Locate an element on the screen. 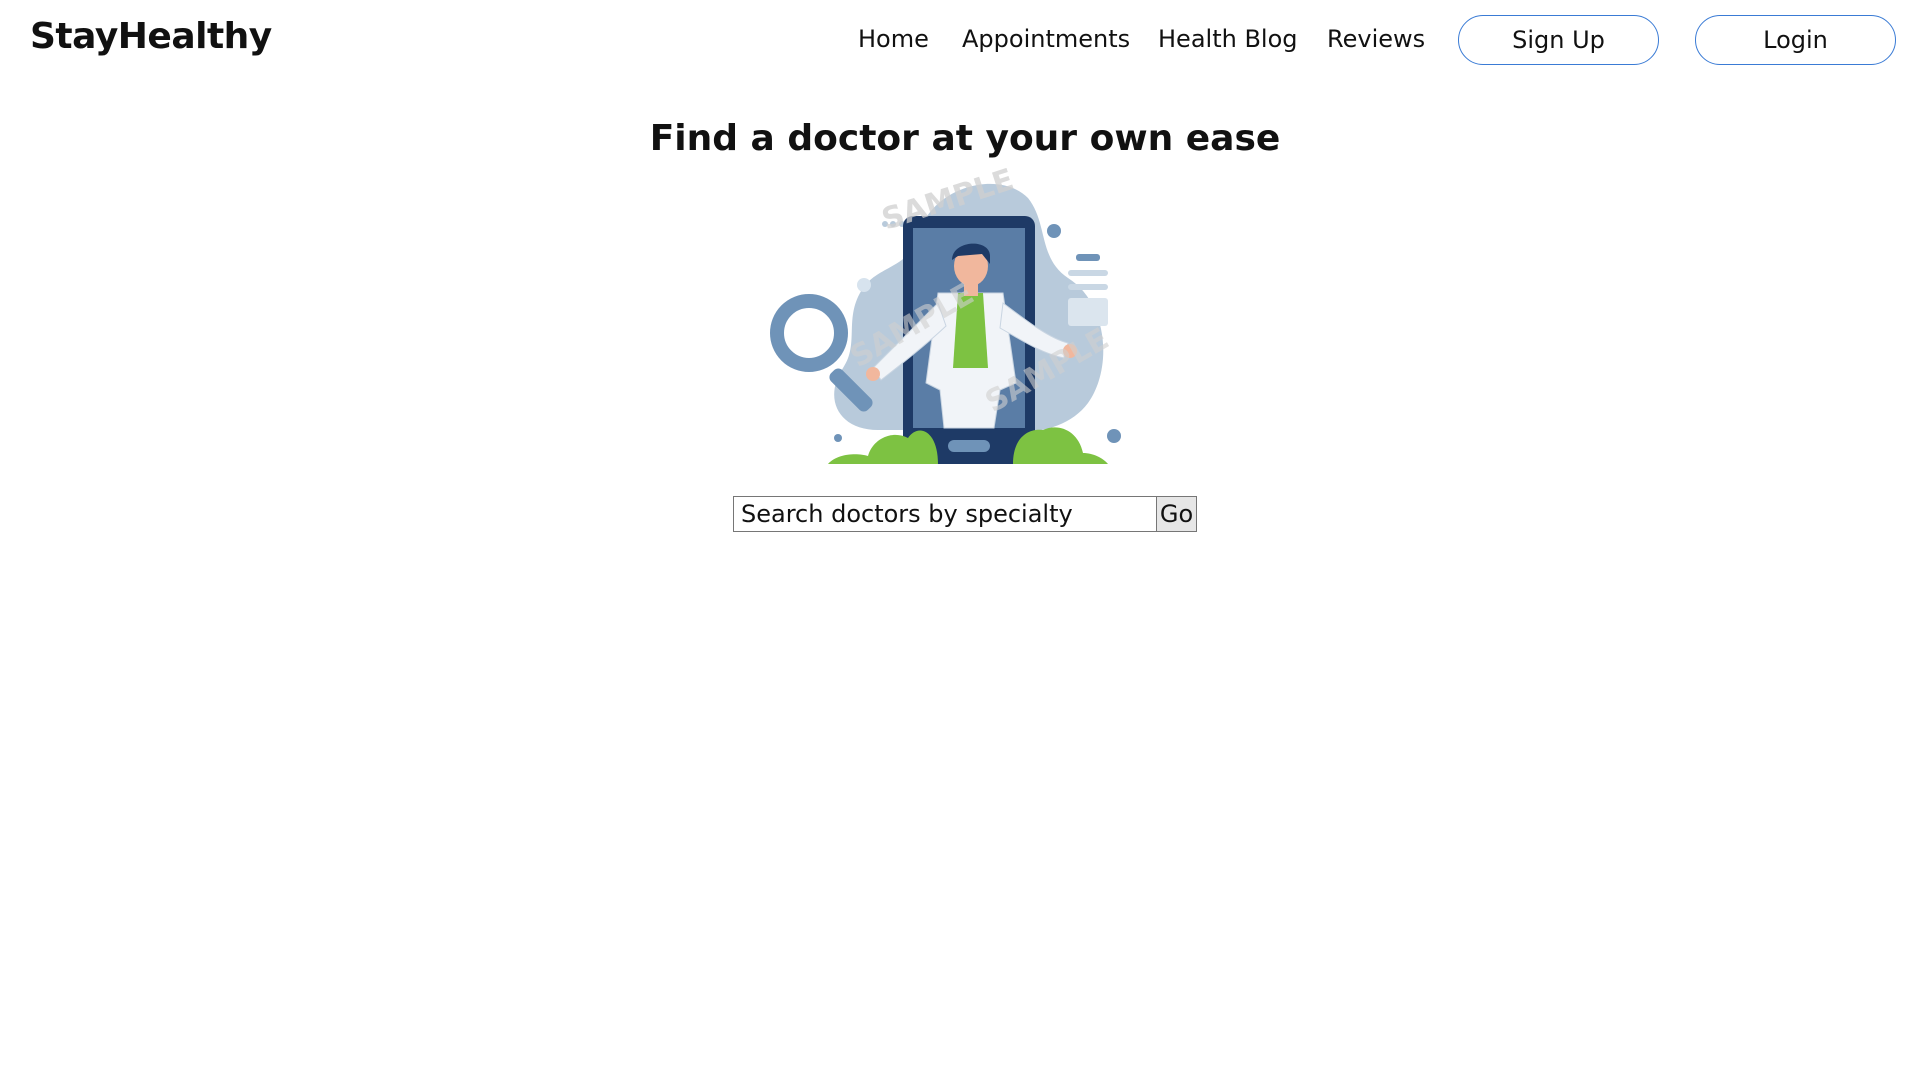 The width and height of the screenshot is (1920, 1080). document-block is located at coordinates (1088, 312).